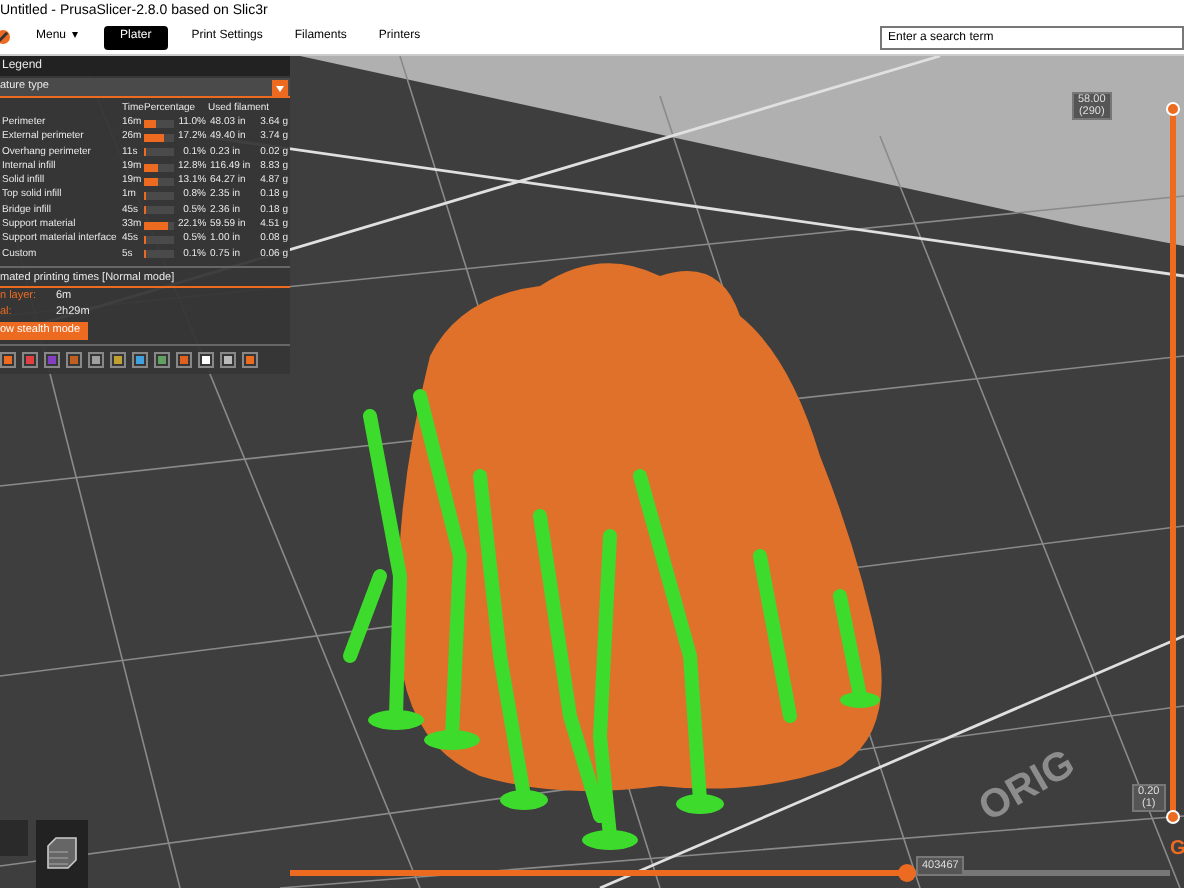  I want to click on layers-view-button, so click(62, 854).